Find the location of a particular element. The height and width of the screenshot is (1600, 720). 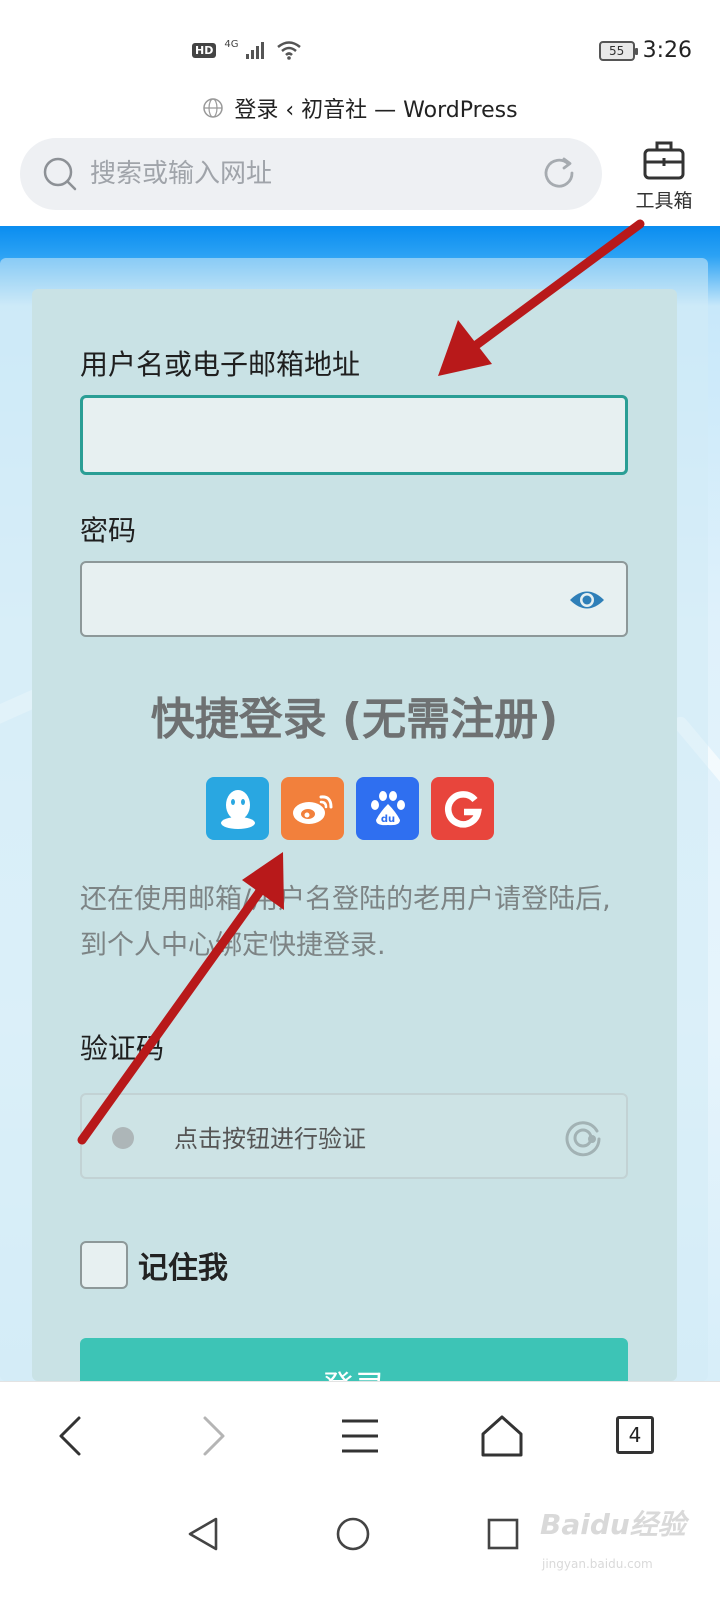

username-input is located at coordinates (354, 435).